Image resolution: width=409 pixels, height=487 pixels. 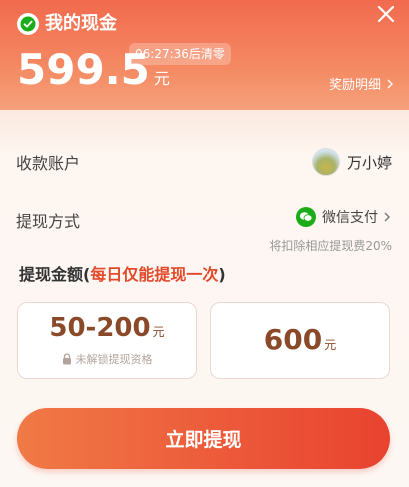 I want to click on payment-method-selector: 微信支付, so click(x=344, y=217).